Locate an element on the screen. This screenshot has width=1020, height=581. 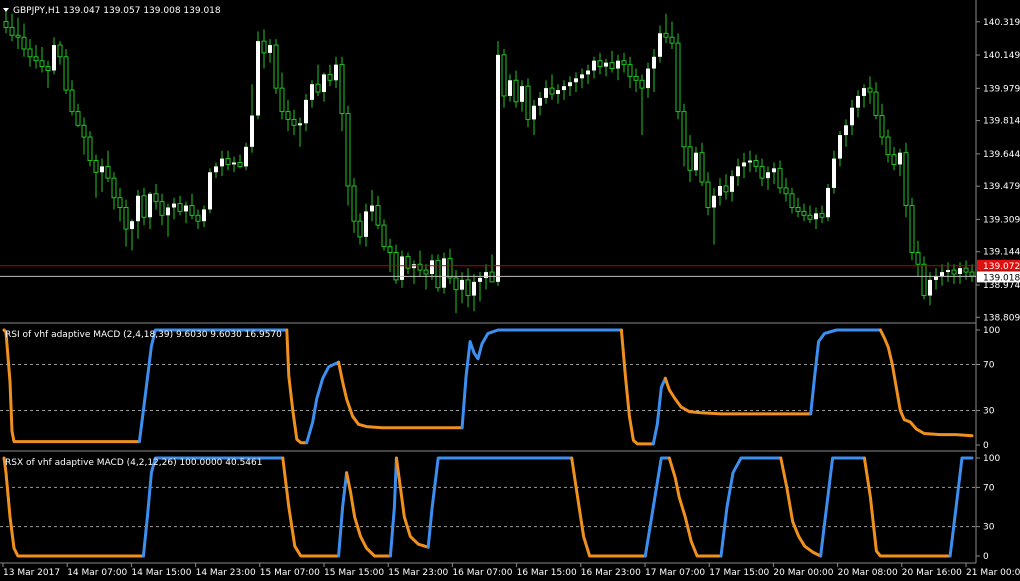
current-price-label: 139.018 is located at coordinates (1001, 278).